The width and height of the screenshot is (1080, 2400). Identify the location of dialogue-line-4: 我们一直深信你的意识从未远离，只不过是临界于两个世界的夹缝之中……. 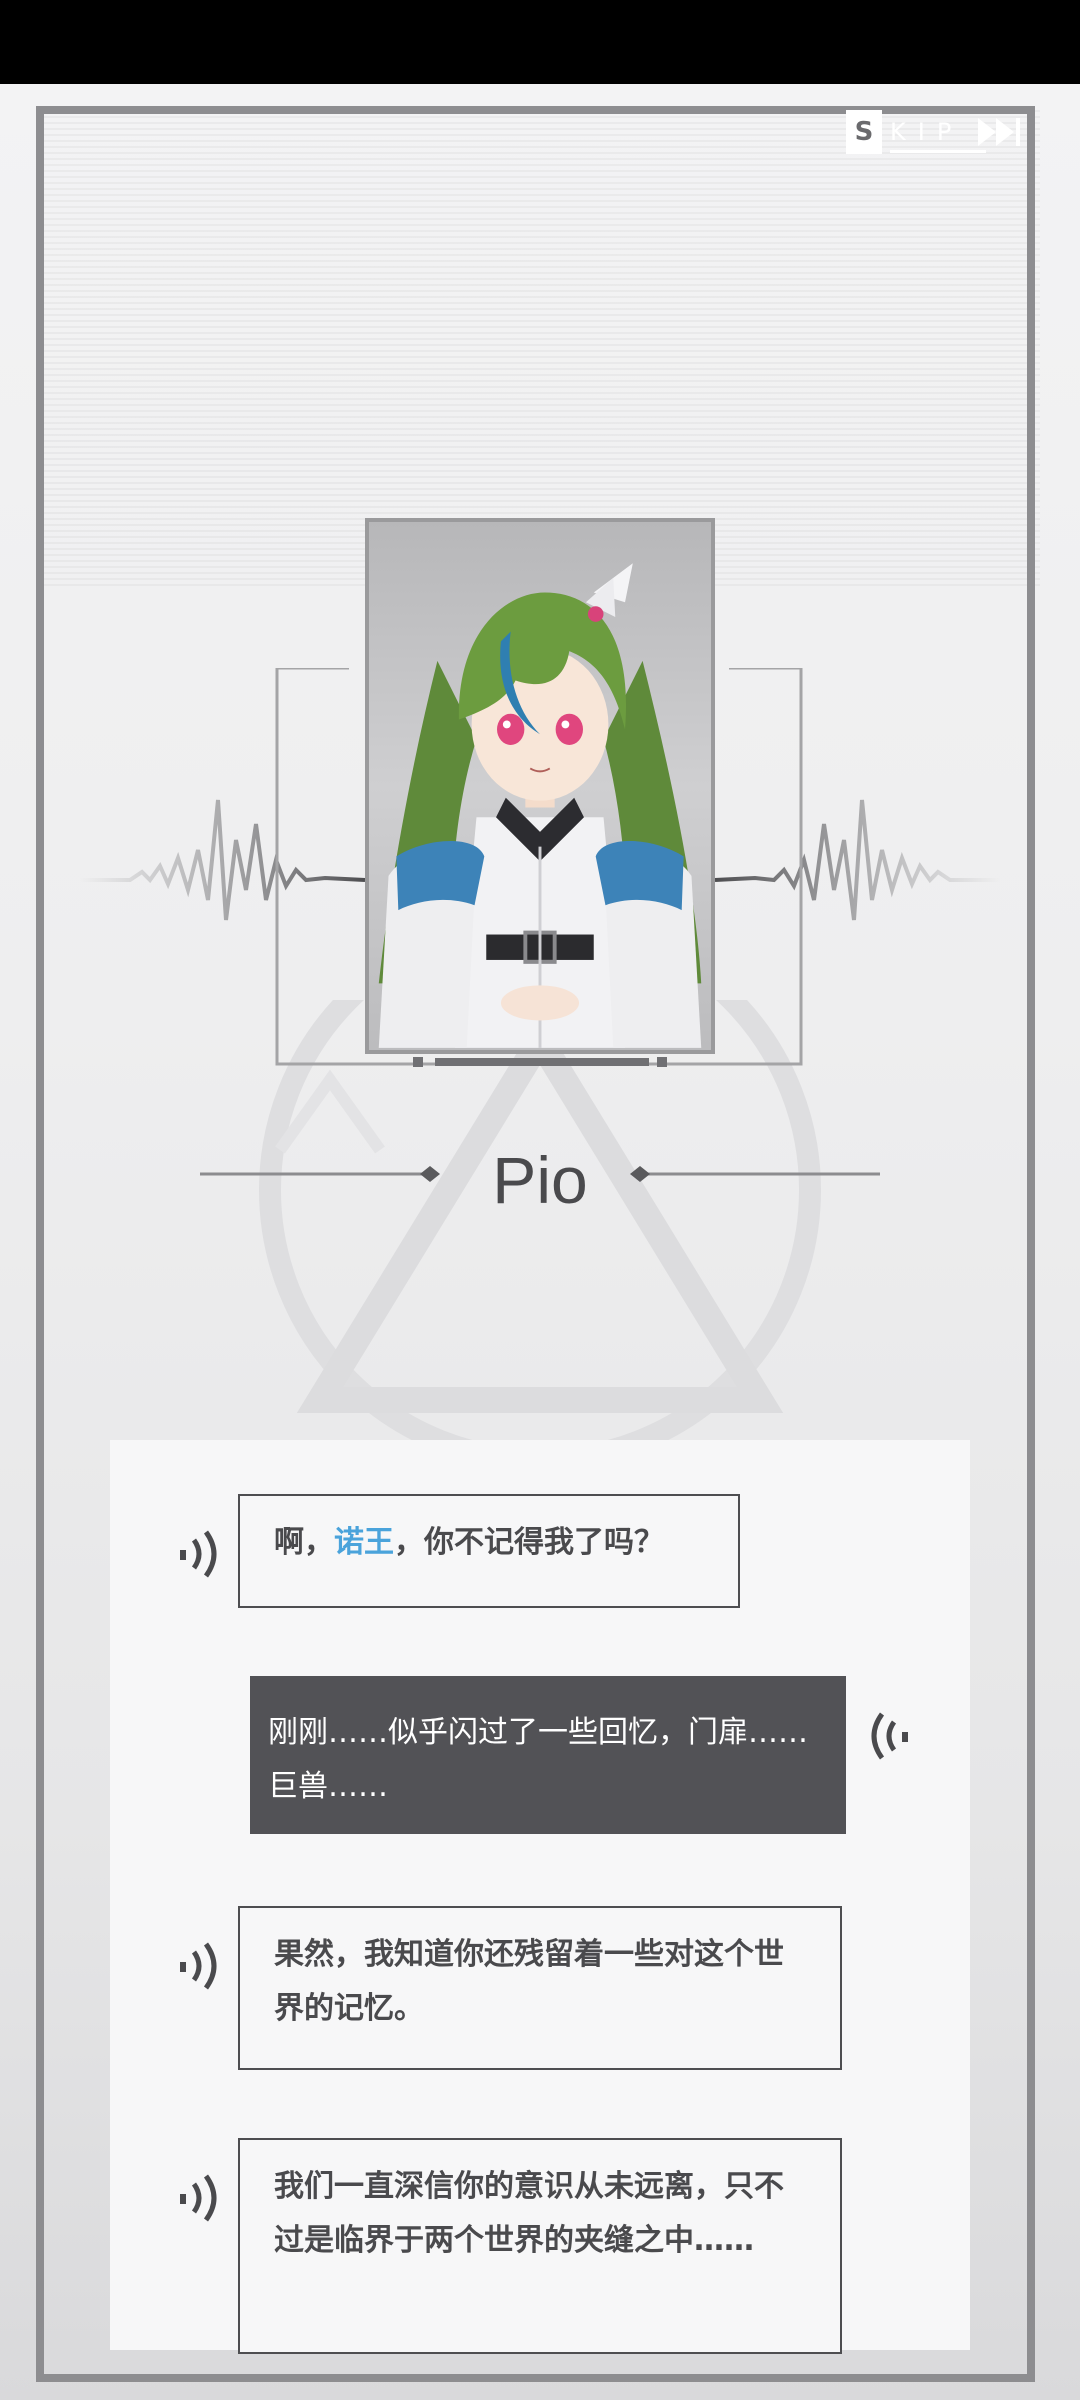
(540, 2246).